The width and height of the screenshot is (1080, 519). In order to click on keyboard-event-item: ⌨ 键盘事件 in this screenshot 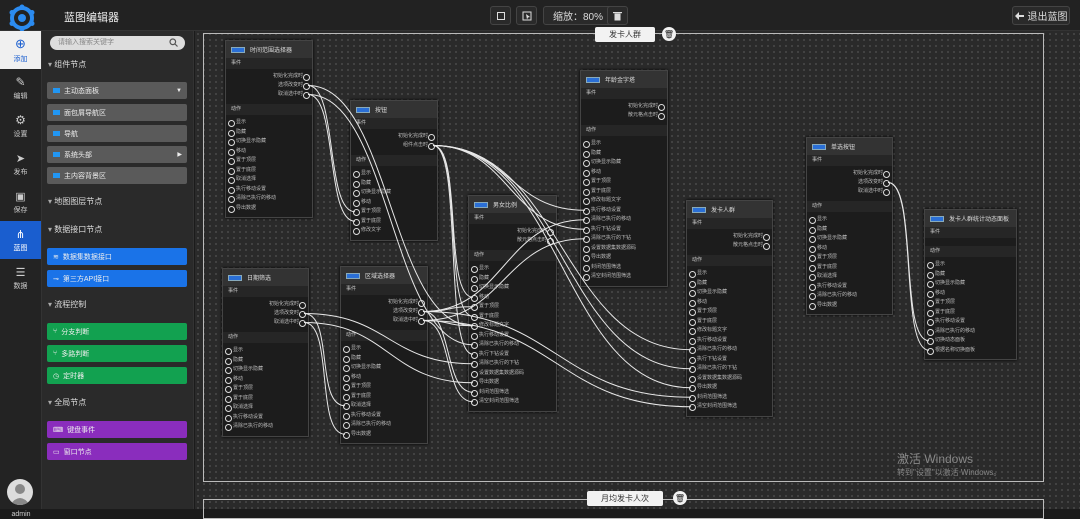, I will do `click(117, 429)`.